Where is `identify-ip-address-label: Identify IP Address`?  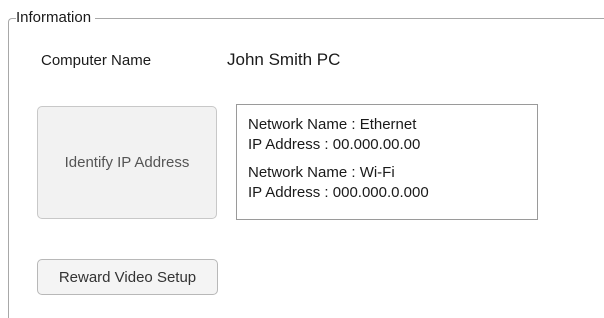 identify-ip-address-label: Identify IP Address is located at coordinates (127, 162).